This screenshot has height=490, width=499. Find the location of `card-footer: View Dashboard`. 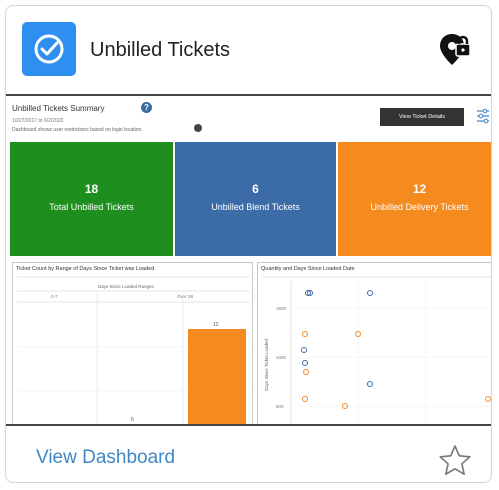

card-footer: View Dashboard is located at coordinates (248, 454).